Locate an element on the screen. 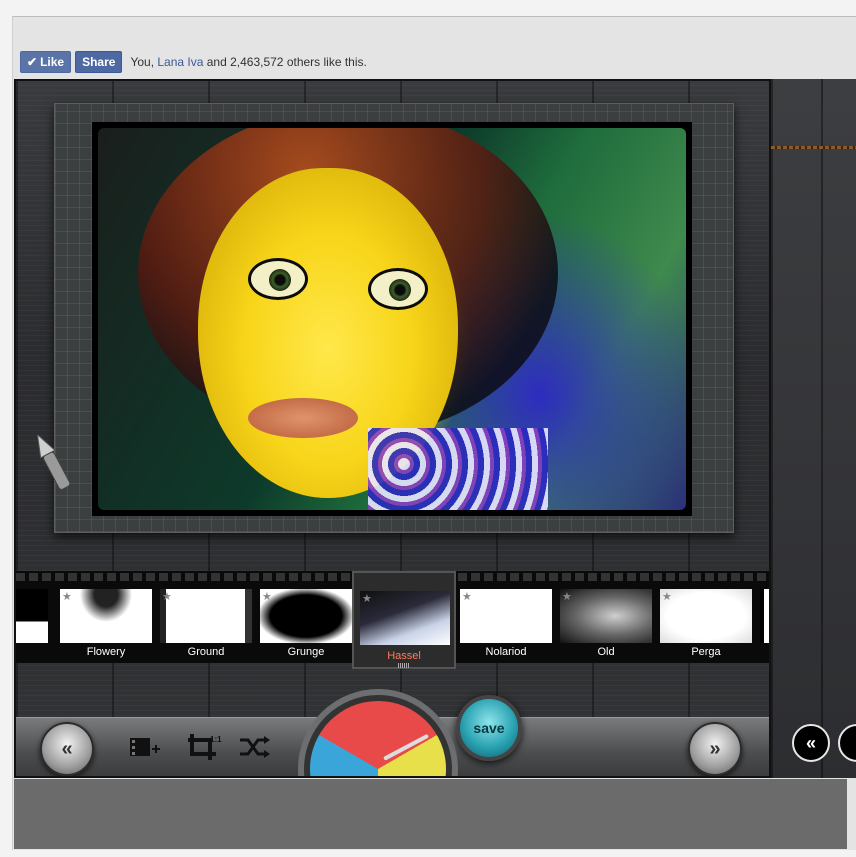 The image size is (856, 857). share-button-label: Share is located at coordinates (99, 62).